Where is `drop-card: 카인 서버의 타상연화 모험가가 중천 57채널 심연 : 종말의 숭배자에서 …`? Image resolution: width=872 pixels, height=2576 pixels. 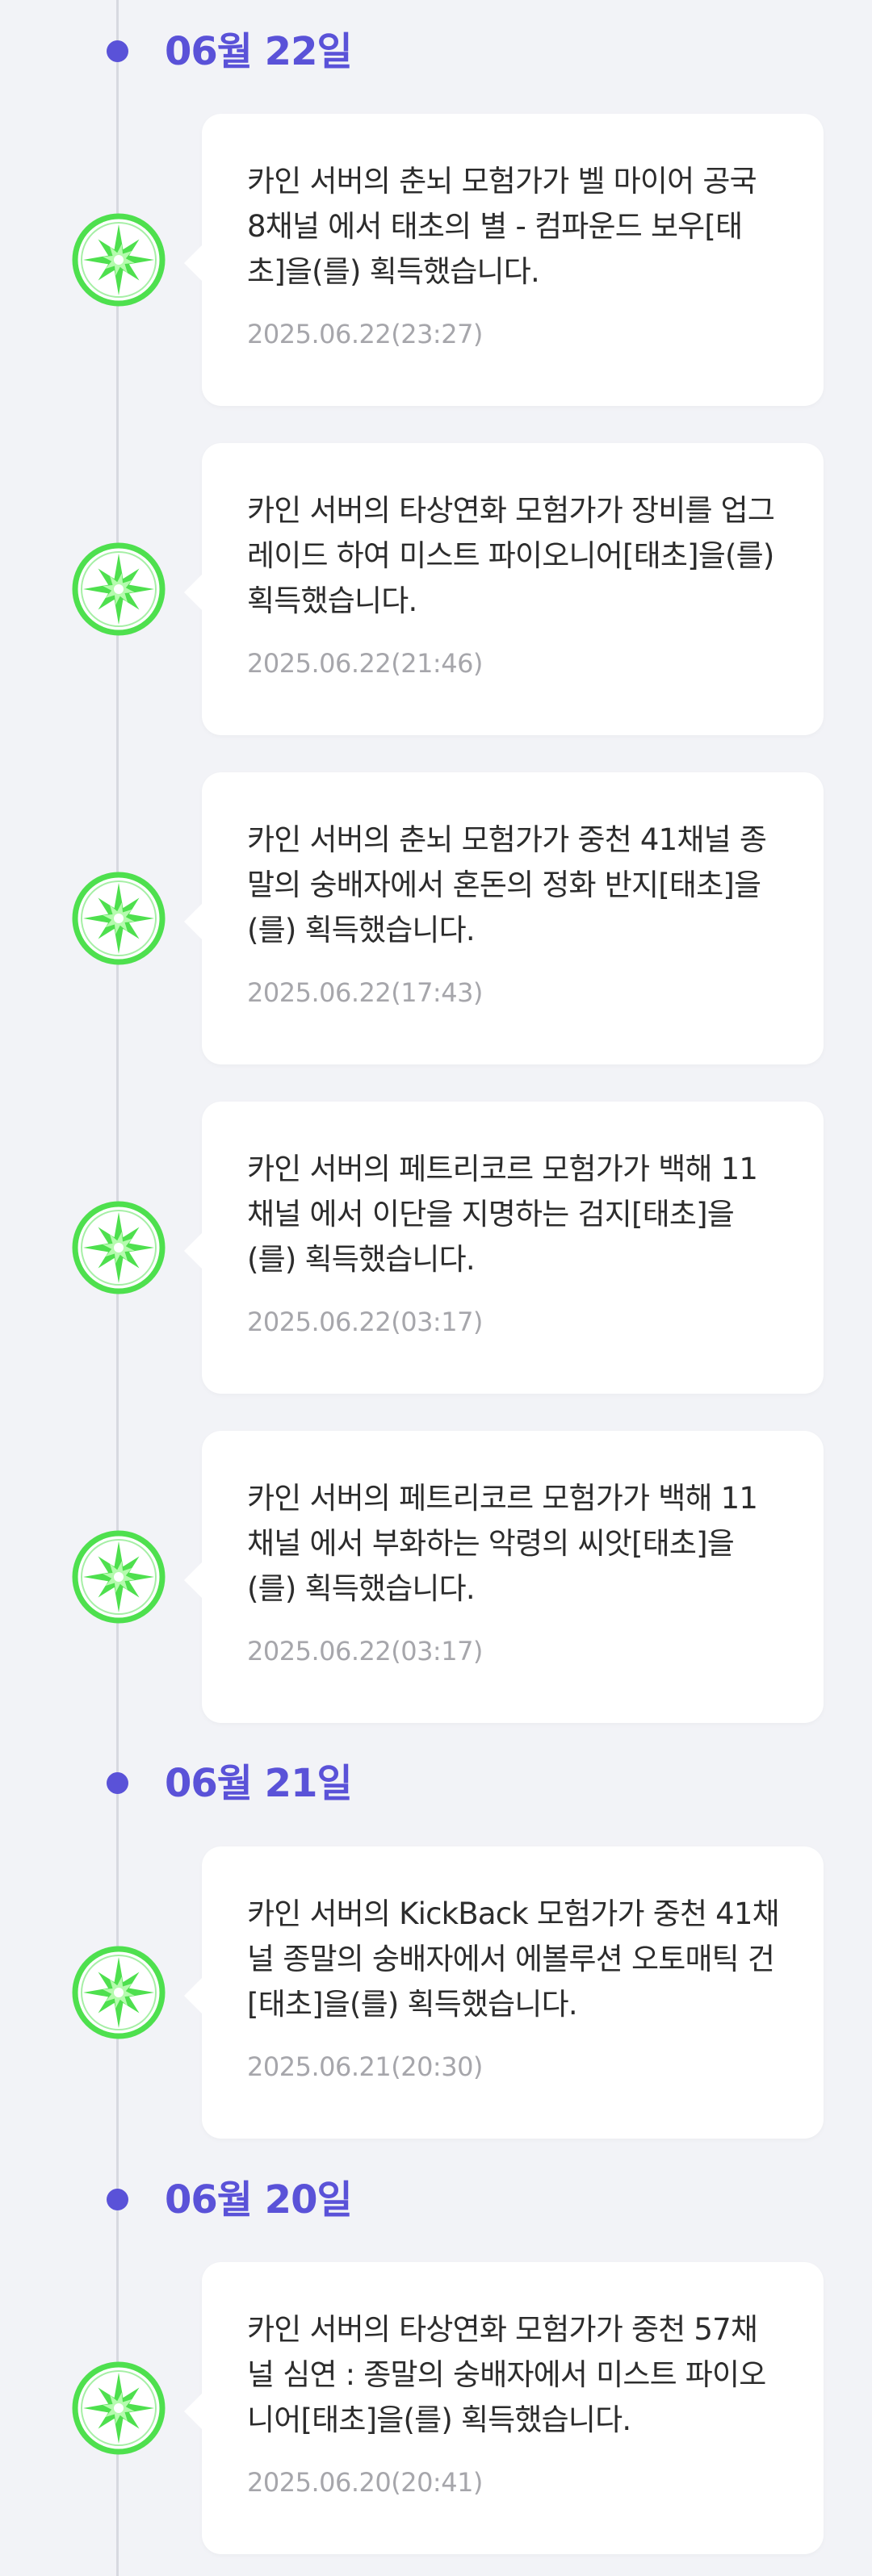
drop-card: 카인 서버의 타상연화 모험가가 중천 57채널 심연 : 종말의 숭배자에서 … is located at coordinates (504, 2408).